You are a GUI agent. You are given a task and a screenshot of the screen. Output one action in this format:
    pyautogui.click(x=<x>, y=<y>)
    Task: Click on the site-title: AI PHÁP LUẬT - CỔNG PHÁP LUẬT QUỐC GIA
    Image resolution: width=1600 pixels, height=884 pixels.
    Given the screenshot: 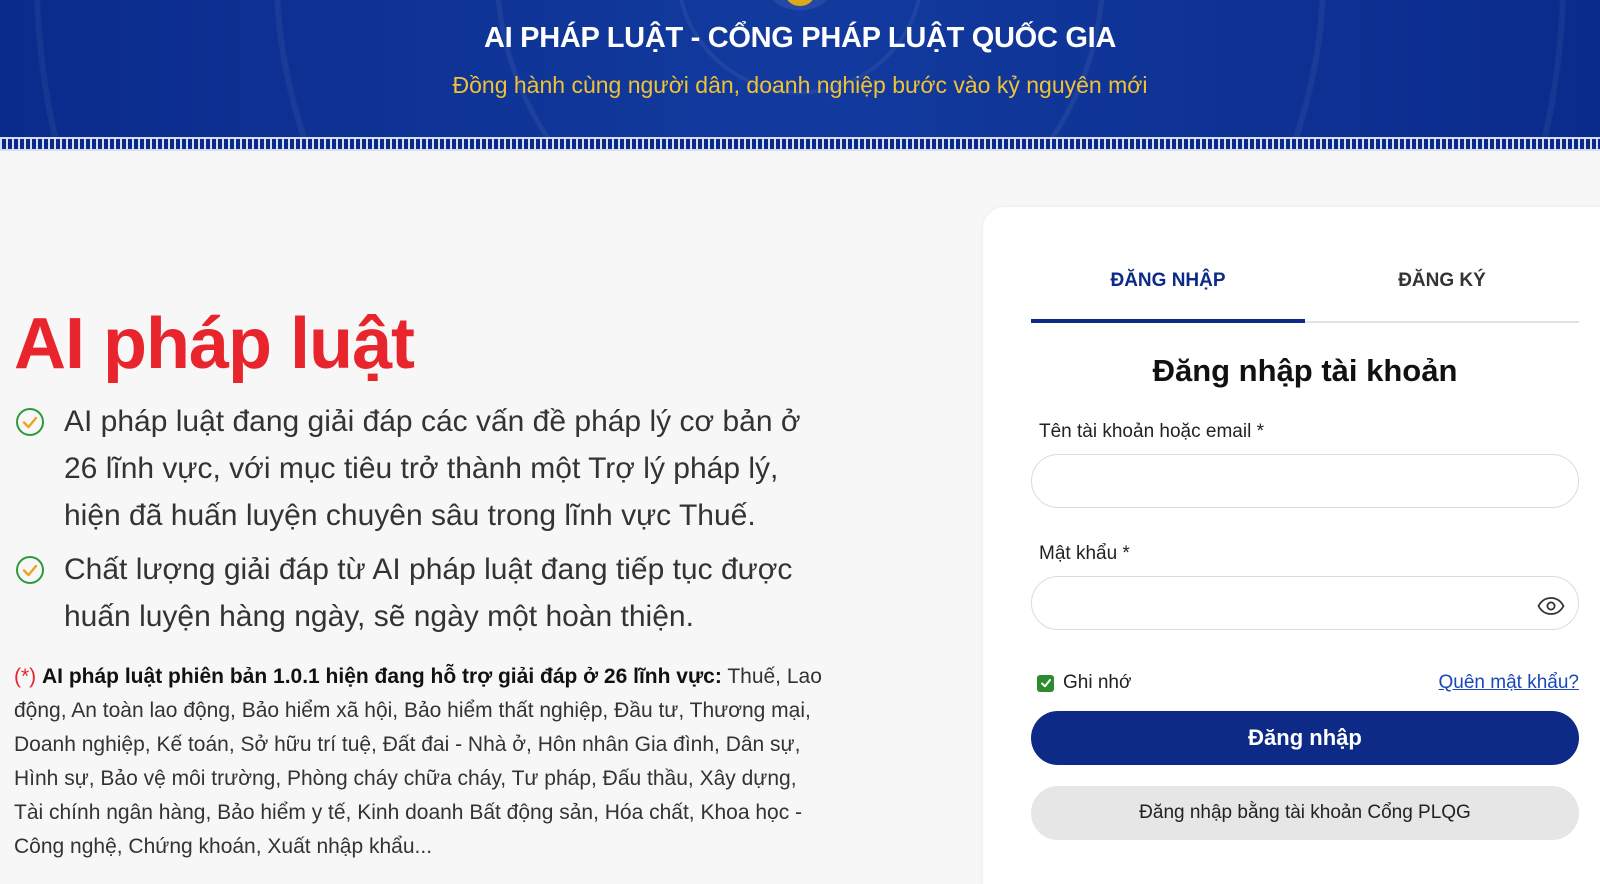 What is the action you would take?
    pyautogui.click(x=800, y=38)
    